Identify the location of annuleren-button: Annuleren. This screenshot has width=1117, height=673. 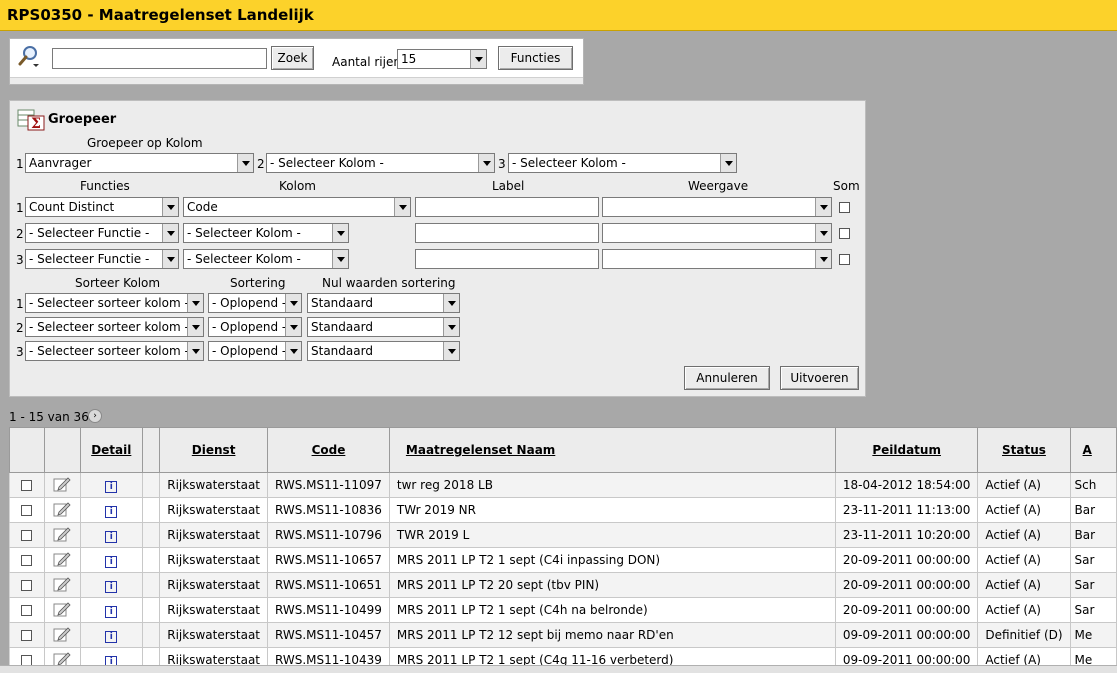
(727, 378).